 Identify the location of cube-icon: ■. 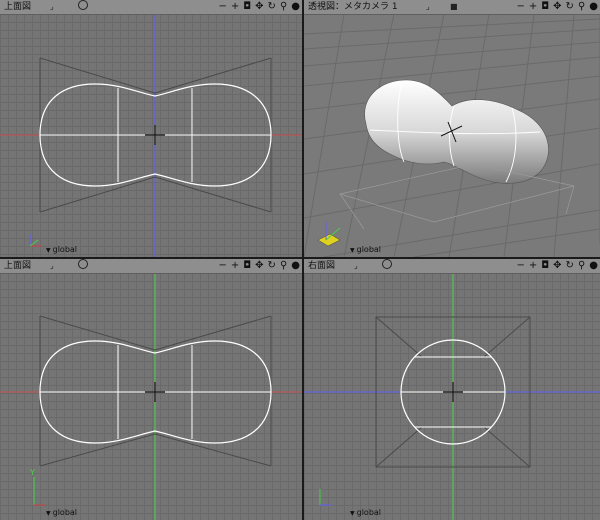
(454, 7).